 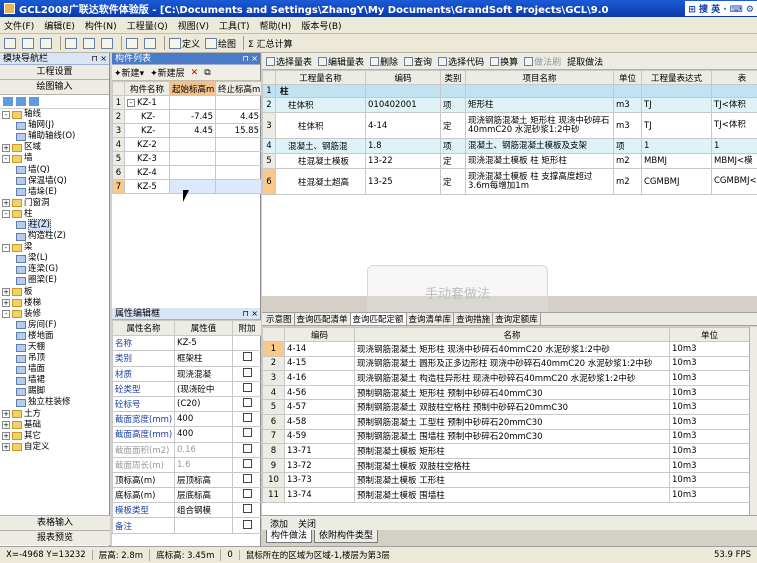 What do you see at coordinates (512, 334) in the screenshot?
I see `col-header: 名称` at bounding box center [512, 334].